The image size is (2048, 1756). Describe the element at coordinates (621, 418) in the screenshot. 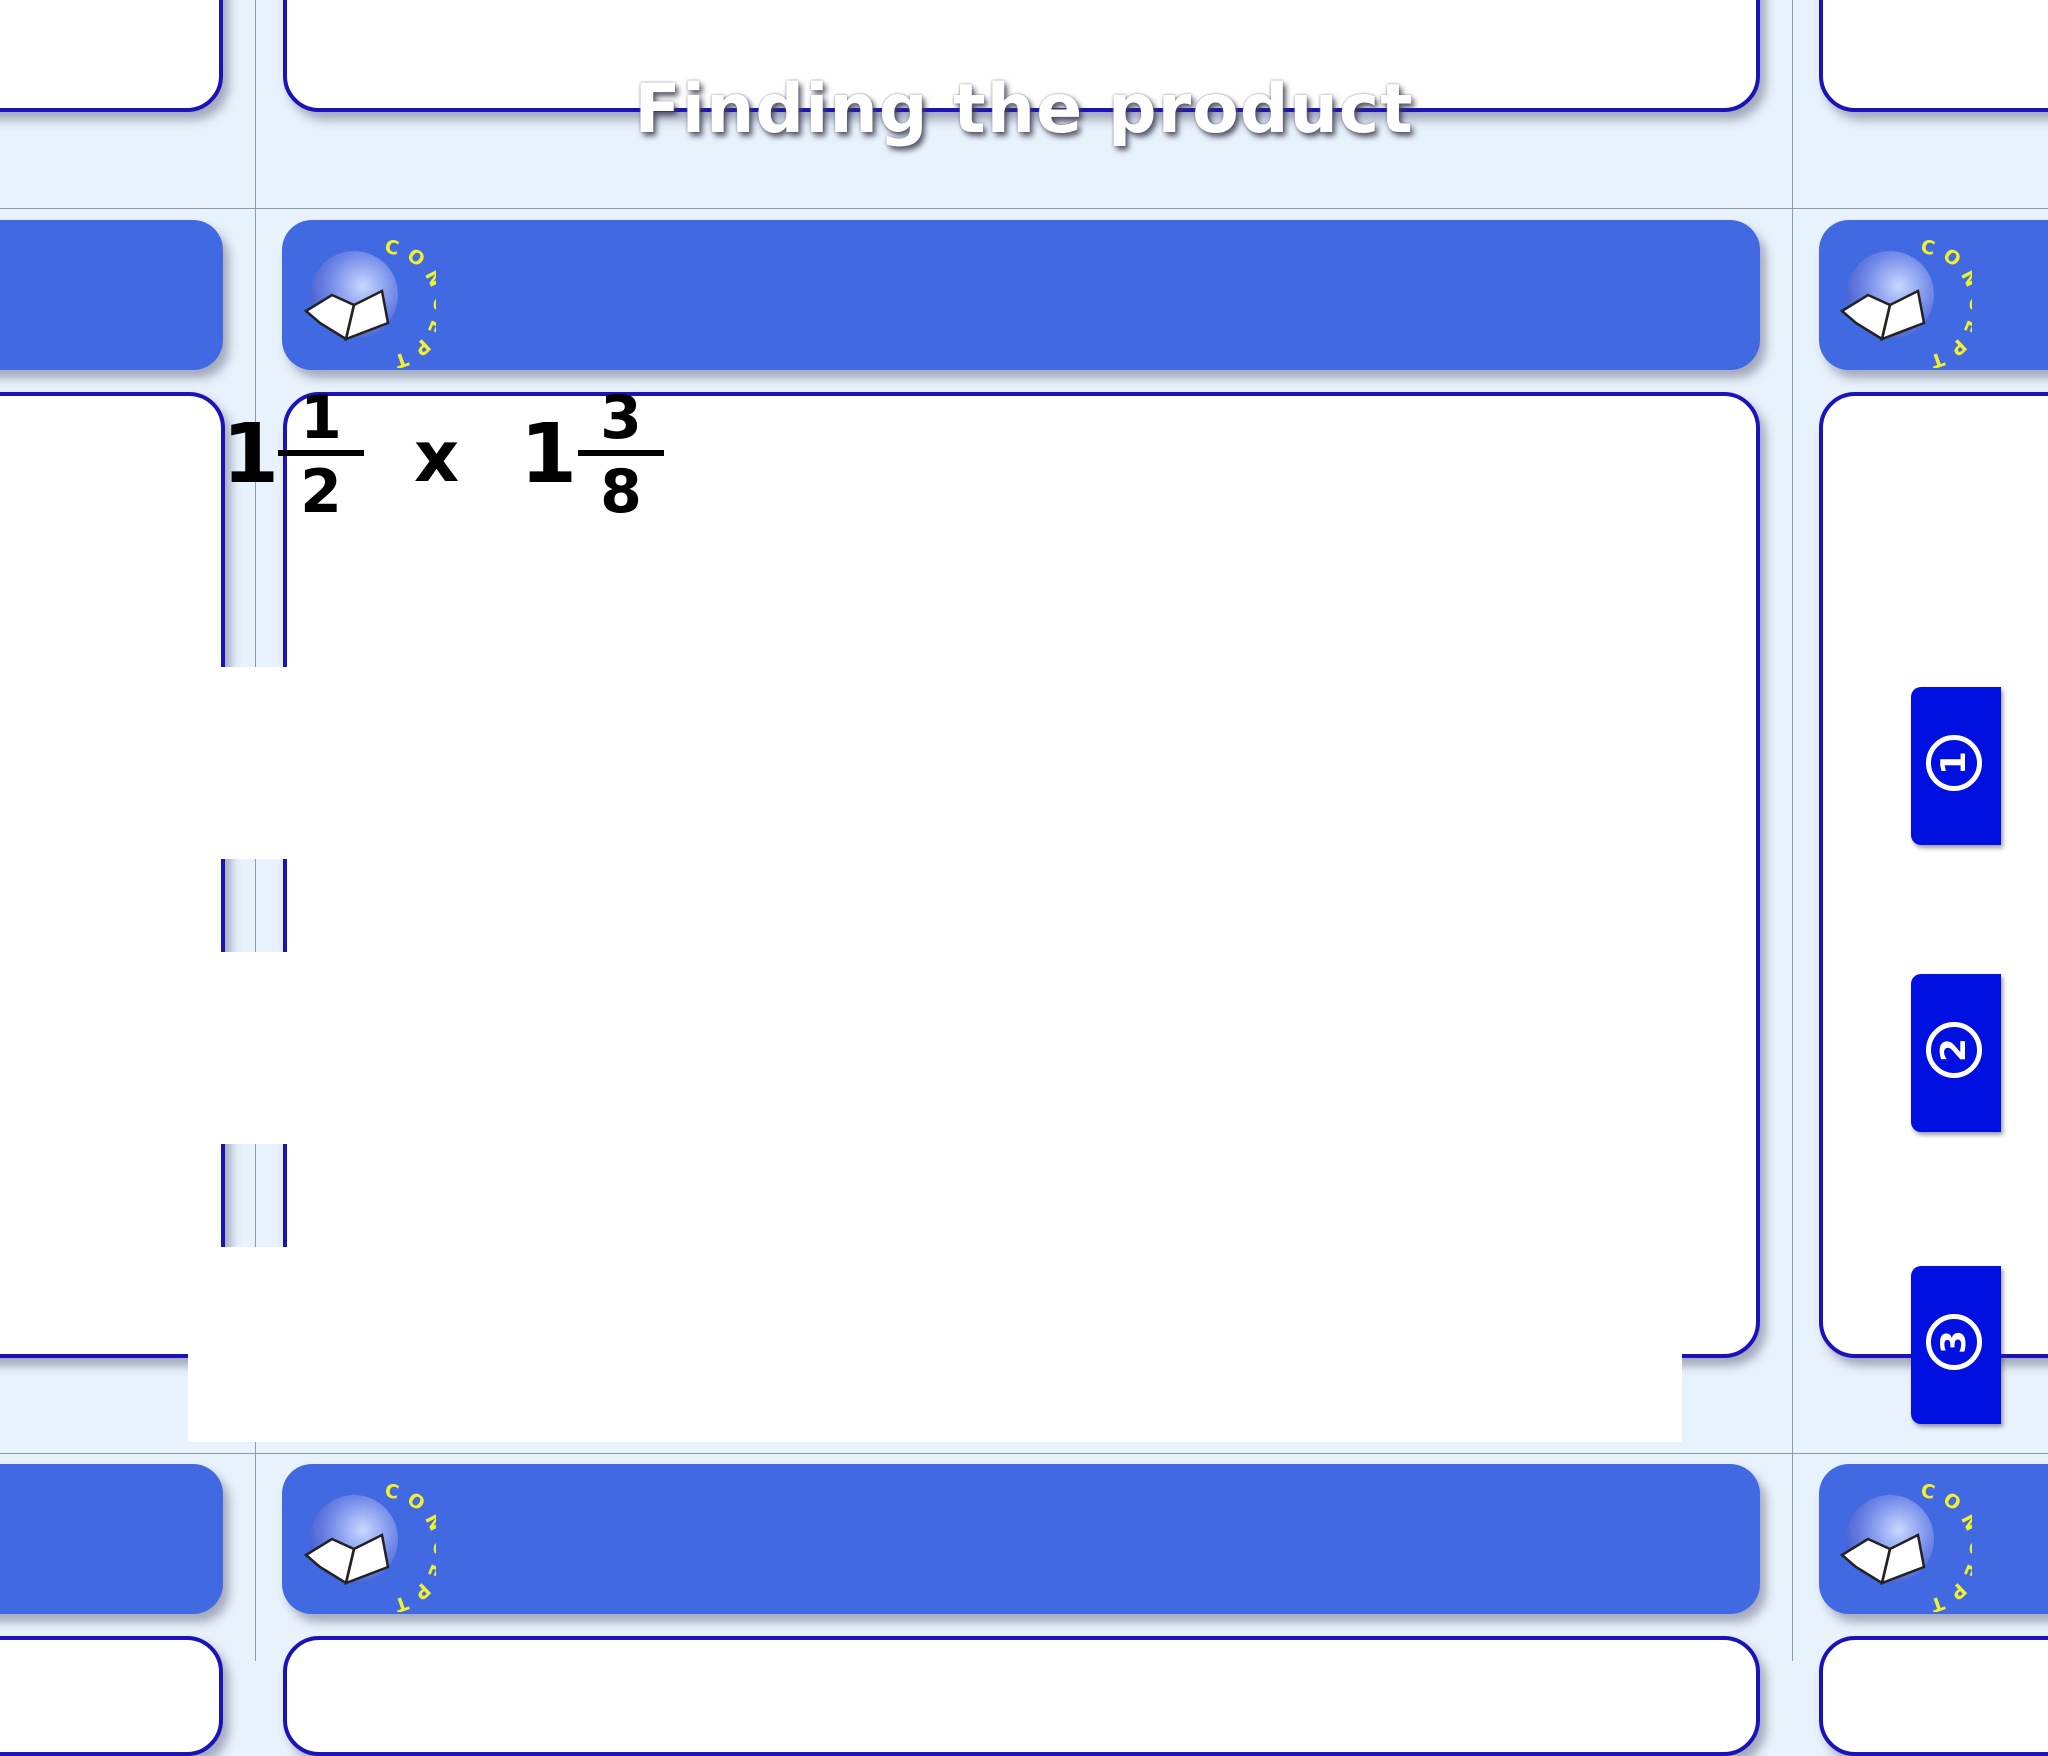

I see `second-numerator: 3` at that location.